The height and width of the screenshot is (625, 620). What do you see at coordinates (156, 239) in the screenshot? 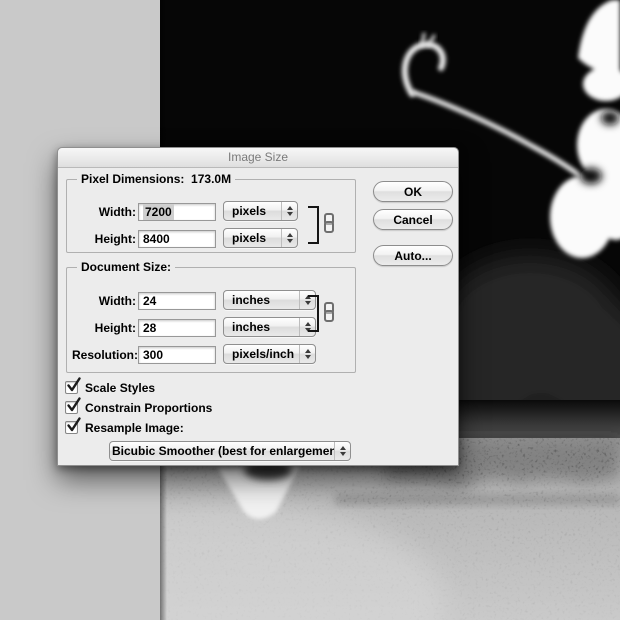
I see `pixel-height-value: 8400` at bounding box center [156, 239].